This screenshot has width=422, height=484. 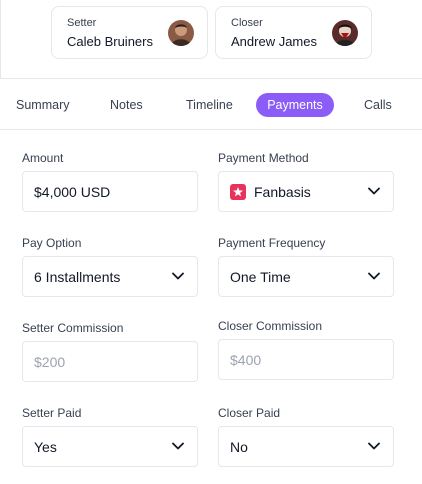 I want to click on setter-paid-label: Setter Paid, so click(x=52, y=413).